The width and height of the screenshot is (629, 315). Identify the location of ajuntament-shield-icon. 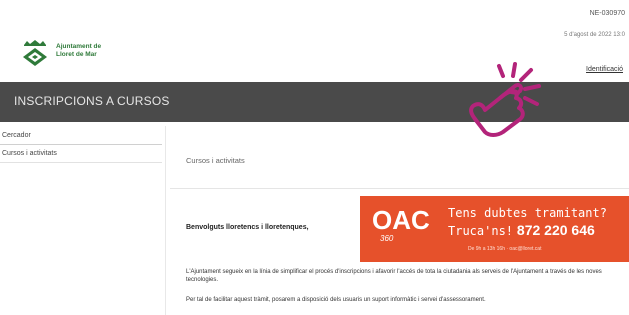
(35, 53).